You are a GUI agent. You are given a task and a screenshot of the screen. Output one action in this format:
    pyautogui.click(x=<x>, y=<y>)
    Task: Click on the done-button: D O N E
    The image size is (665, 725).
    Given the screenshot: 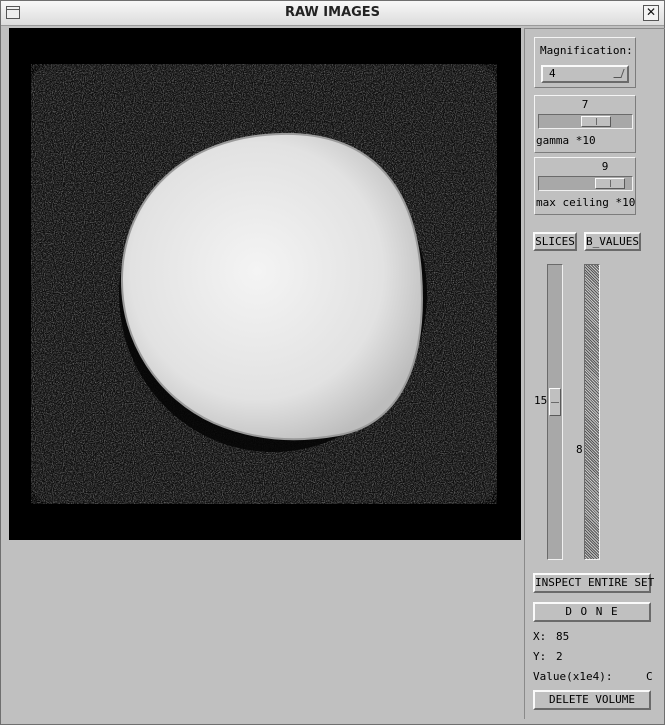 What is the action you would take?
    pyautogui.click(x=592, y=612)
    